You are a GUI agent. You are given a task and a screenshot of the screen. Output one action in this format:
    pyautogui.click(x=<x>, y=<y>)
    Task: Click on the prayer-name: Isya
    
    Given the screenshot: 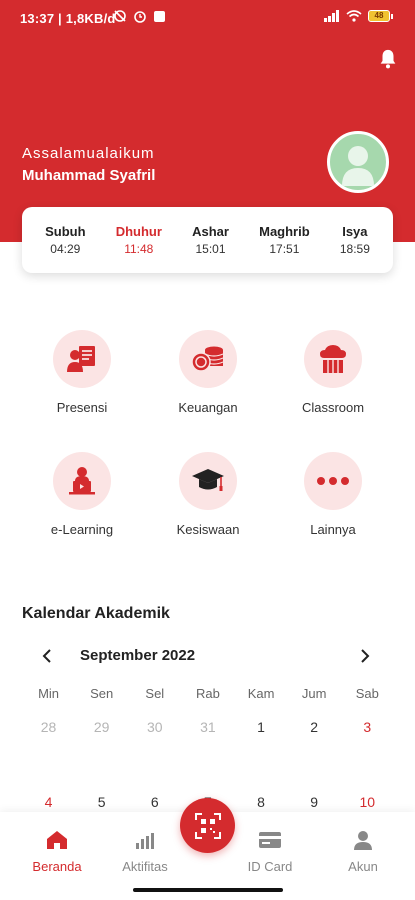 What is the action you would take?
    pyautogui.click(x=355, y=231)
    